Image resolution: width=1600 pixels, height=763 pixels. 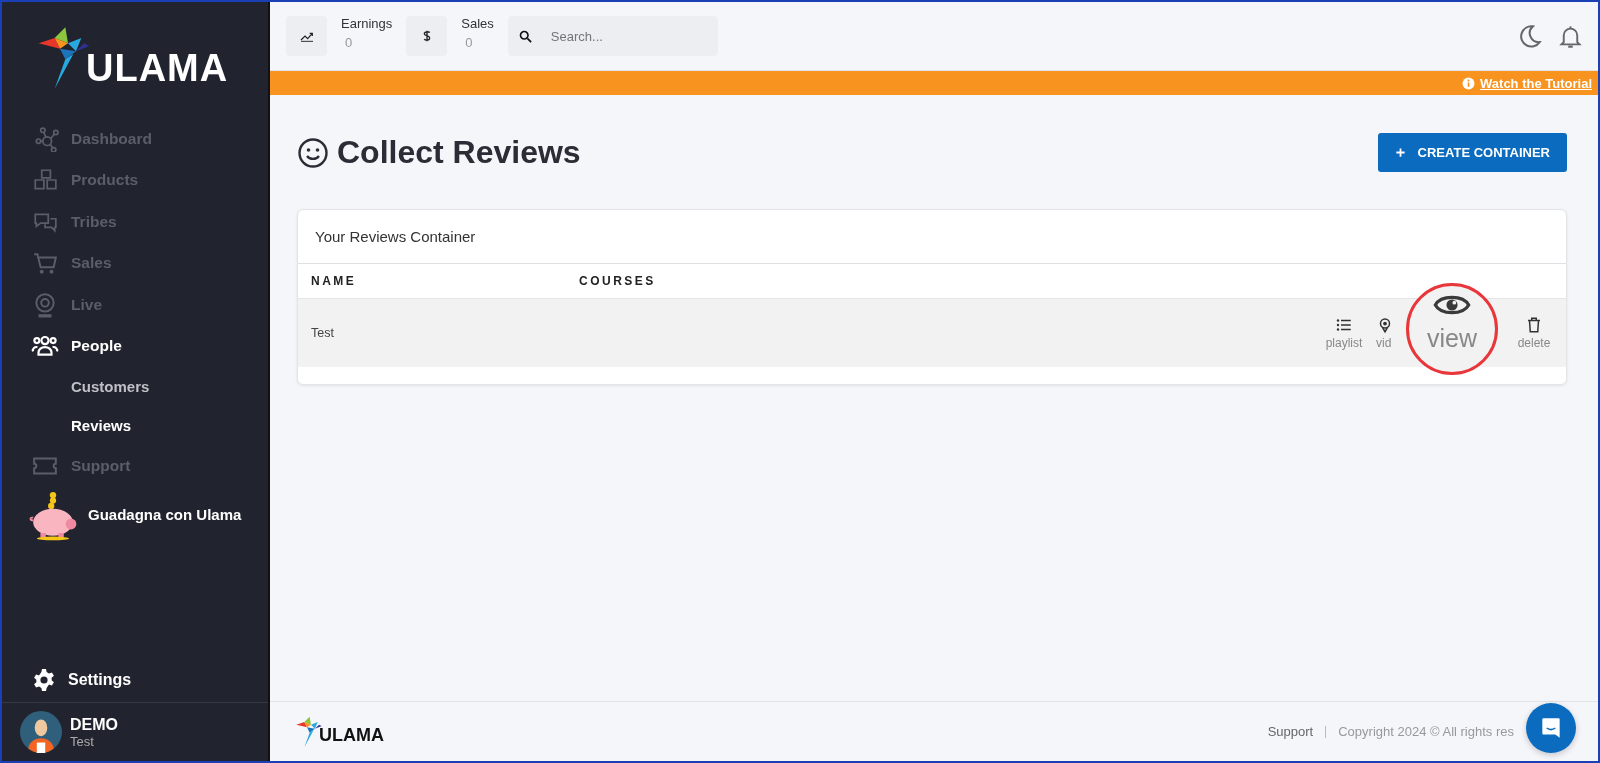 I want to click on view-label: view, so click(x=1452, y=338).